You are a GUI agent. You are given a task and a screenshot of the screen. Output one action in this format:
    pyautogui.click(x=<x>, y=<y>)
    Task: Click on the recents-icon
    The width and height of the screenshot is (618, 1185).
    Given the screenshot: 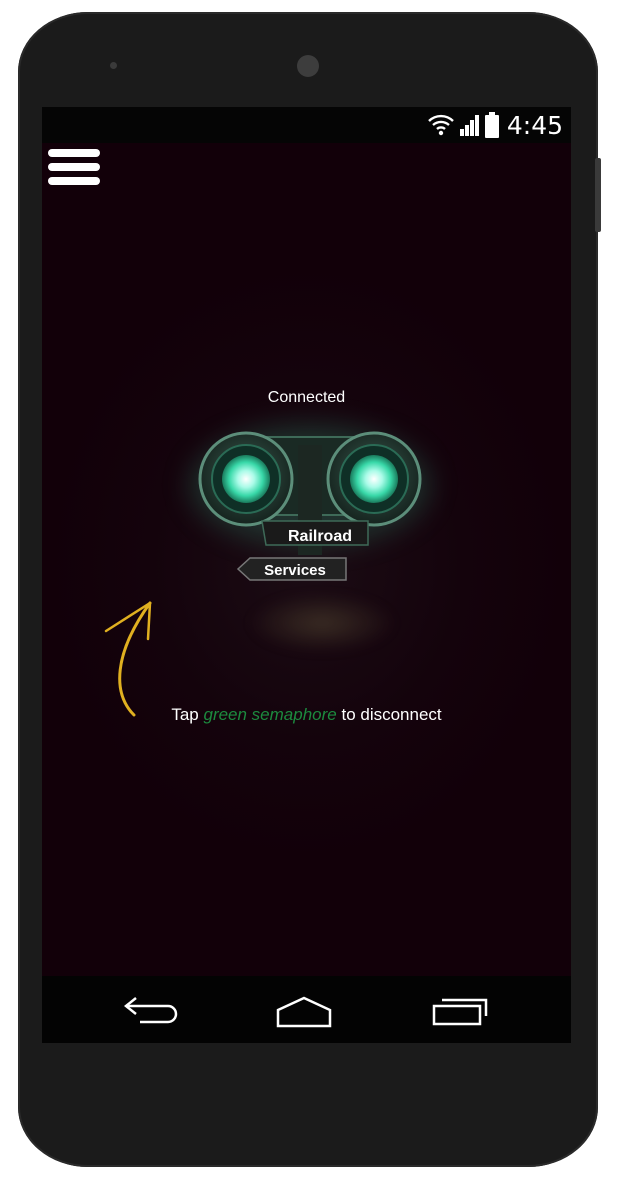 What is the action you would take?
    pyautogui.click(x=460, y=1012)
    